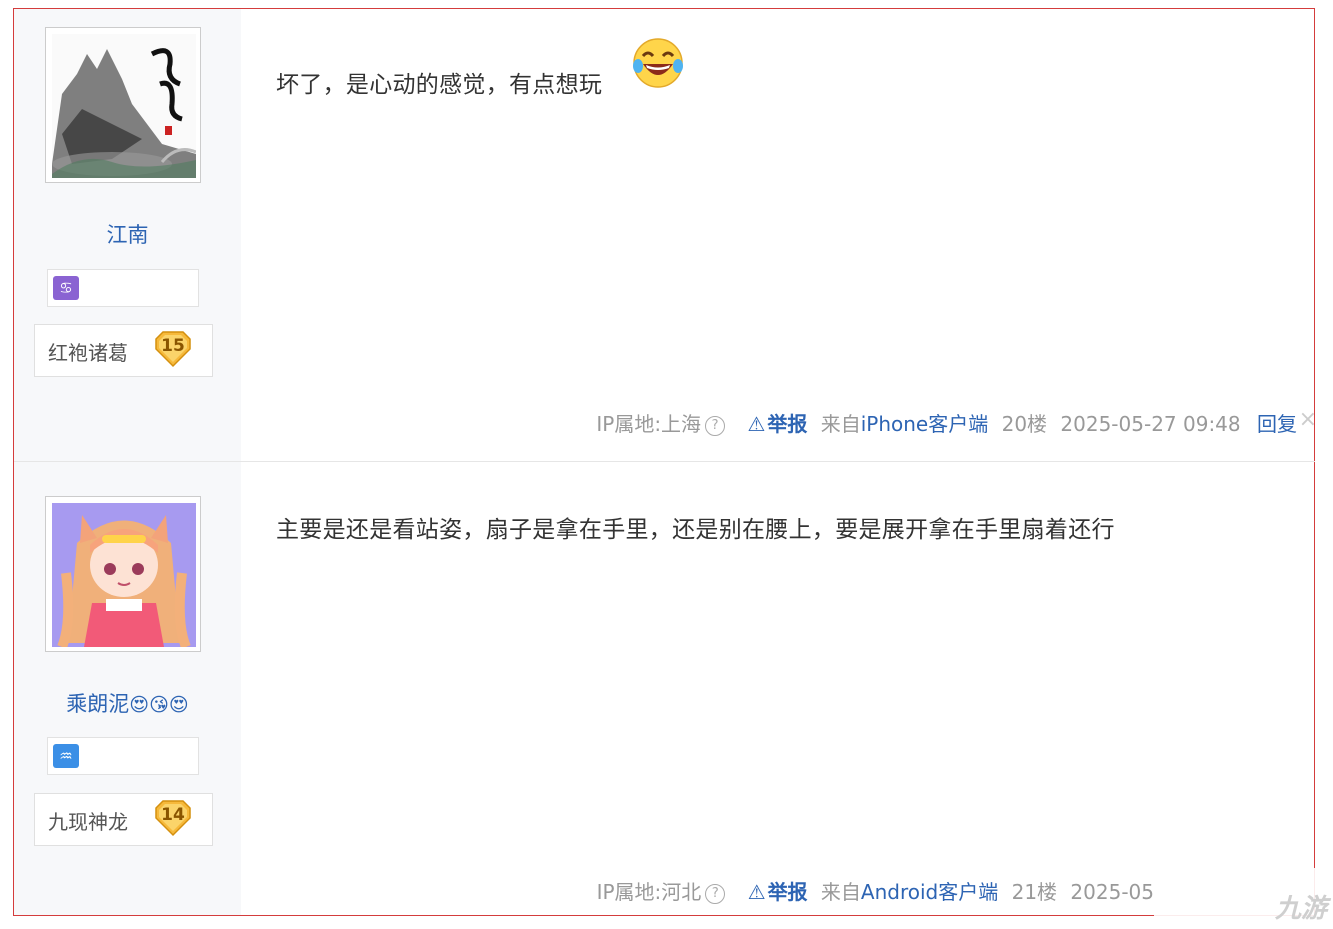  I want to click on watermark-text: 九游, so click(1300, 909).